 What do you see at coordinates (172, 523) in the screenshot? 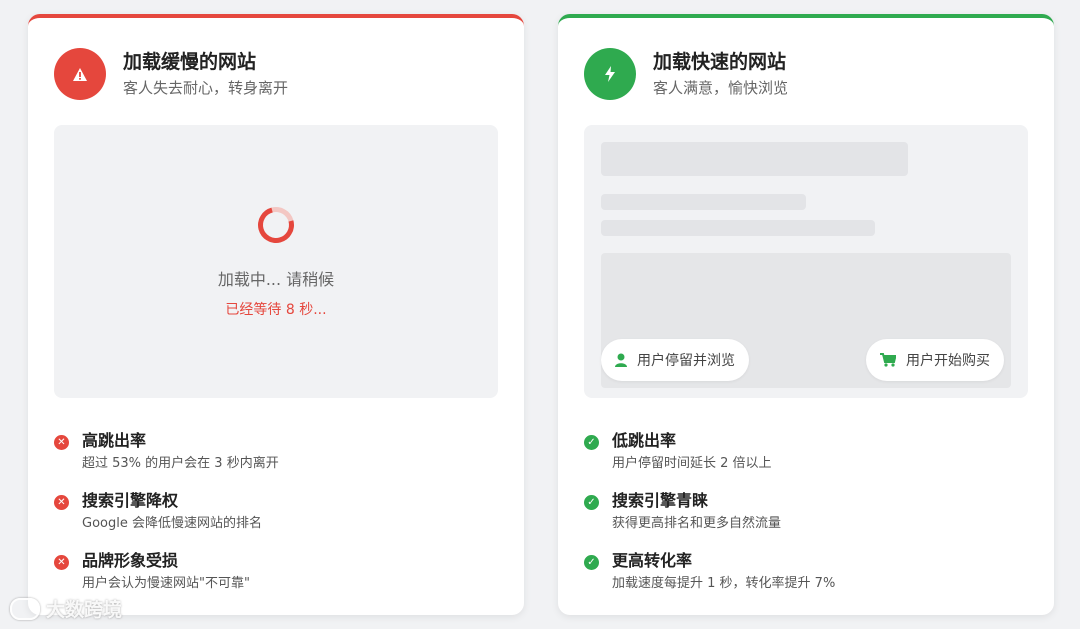
I see `feature-desc: Google 会降低慢速网站的排名` at bounding box center [172, 523].